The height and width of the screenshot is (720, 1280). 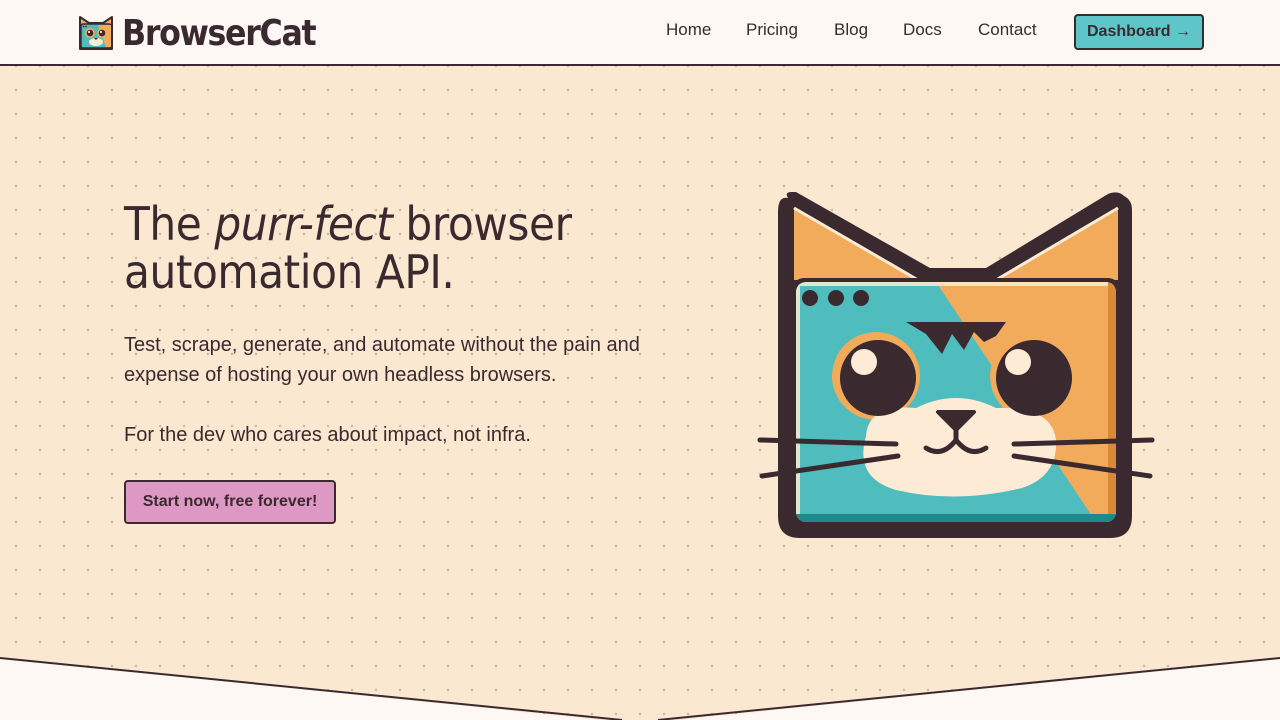 What do you see at coordinates (1139, 32) in the screenshot?
I see `dashboard-button: Dashboard →` at bounding box center [1139, 32].